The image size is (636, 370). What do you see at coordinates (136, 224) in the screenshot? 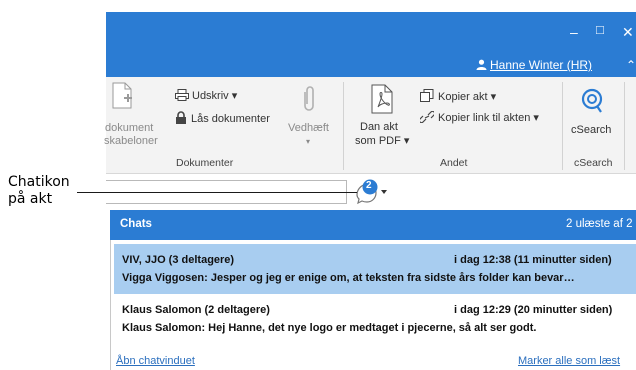
I see `chats-title: Chats` at bounding box center [136, 224].